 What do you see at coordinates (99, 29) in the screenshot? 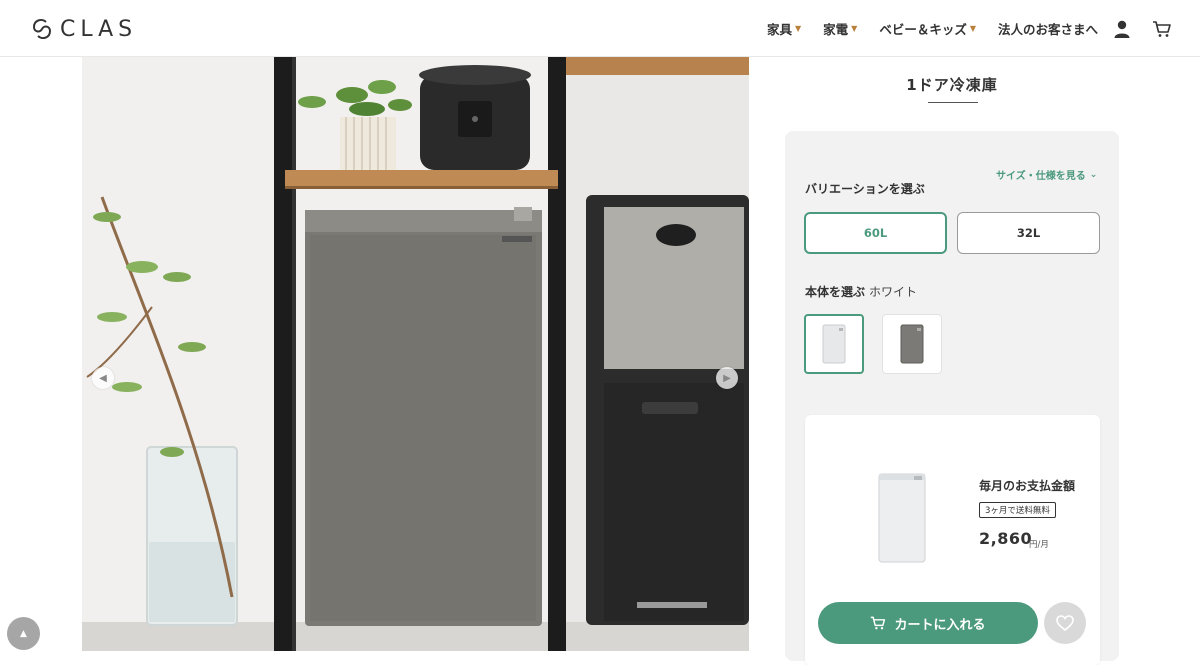
I see `brand-name: CLAS` at bounding box center [99, 29].